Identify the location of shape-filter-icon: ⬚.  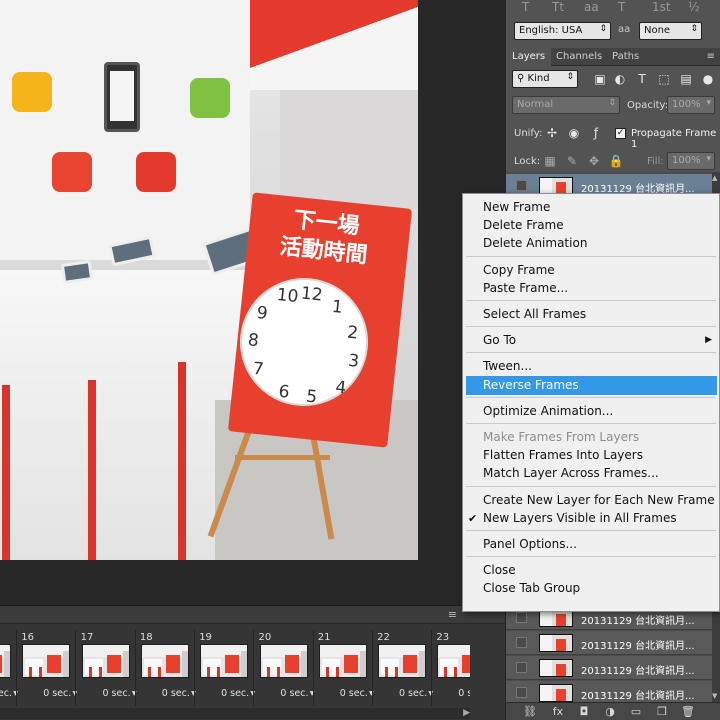
(664, 79).